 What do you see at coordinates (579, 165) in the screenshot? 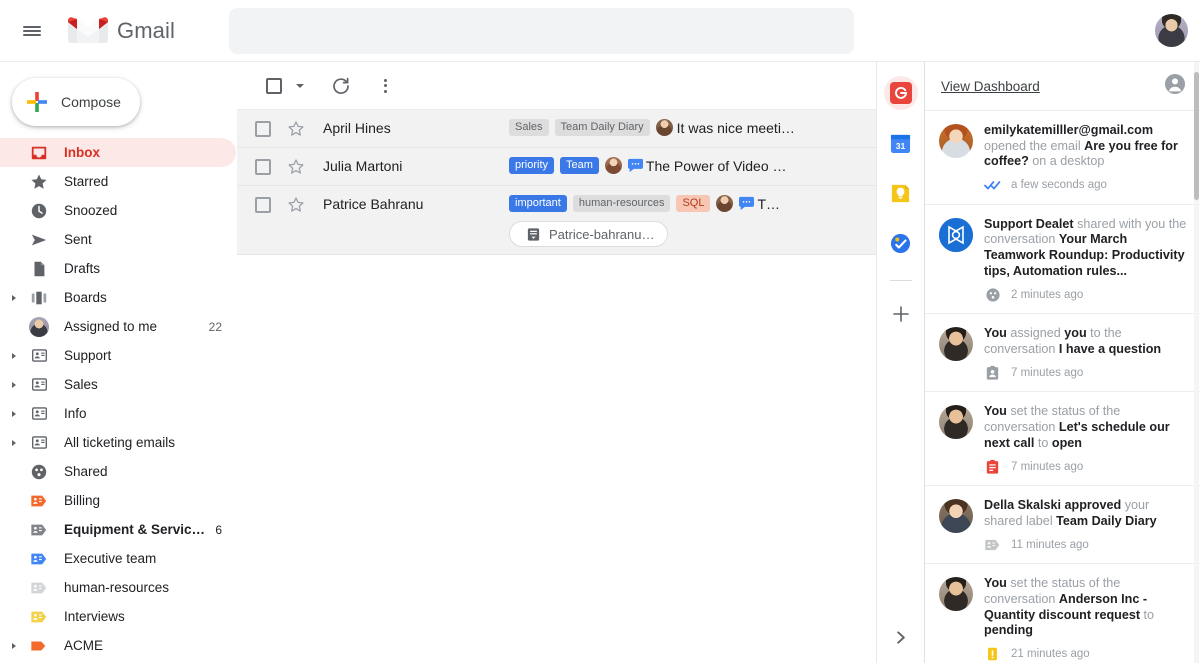
I see `label-chip: Team` at bounding box center [579, 165].